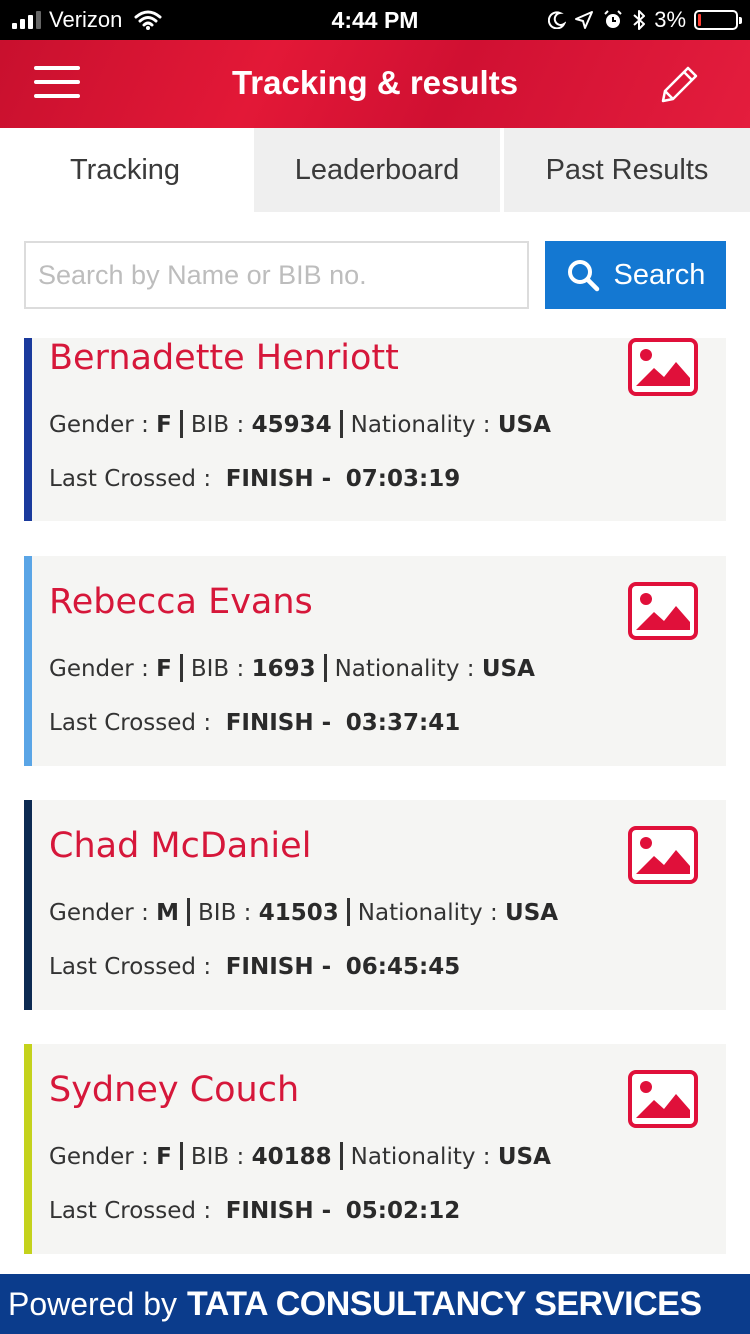 This screenshot has height=1334, width=750. Describe the element at coordinates (613, 19) in the screenshot. I see `alarm-icon` at that location.